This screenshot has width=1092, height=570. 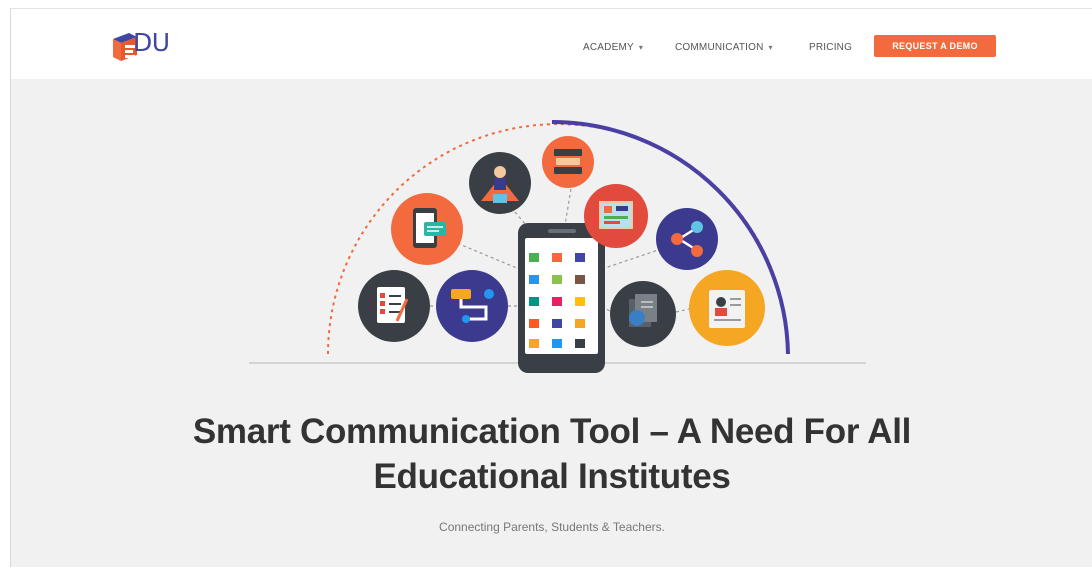 What do you see at coordinates (616, 216) in the screenshot?
I see `noticeboard-icon` at bounding box center [616, 216].